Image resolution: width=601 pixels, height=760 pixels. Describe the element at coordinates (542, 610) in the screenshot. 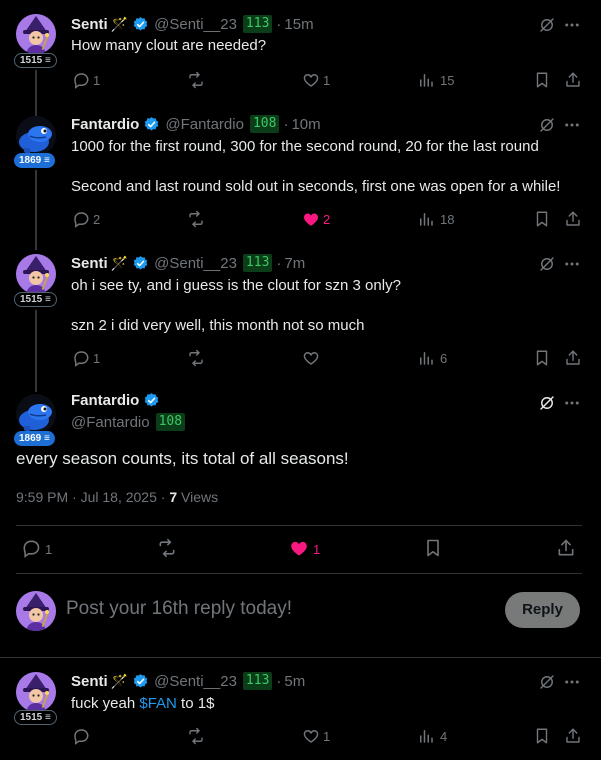

I see `reply-button: Reply` at that location.